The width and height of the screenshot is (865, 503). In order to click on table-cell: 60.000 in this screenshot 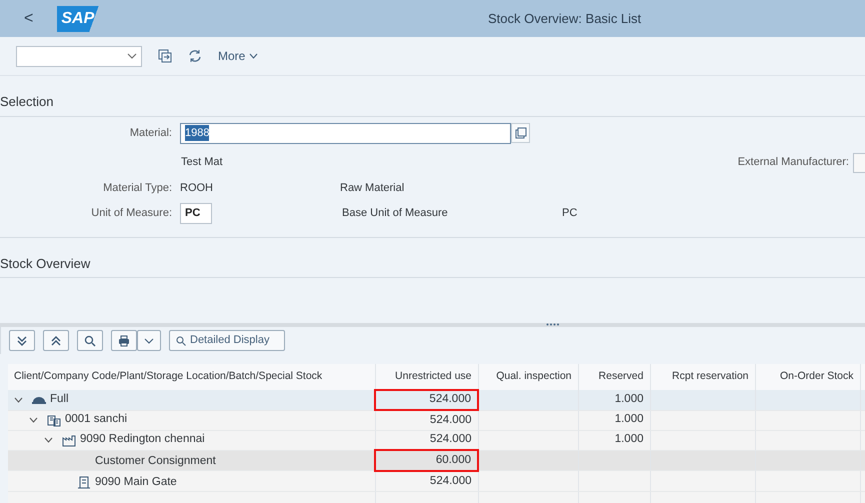, I will do `click(426, 460)`.